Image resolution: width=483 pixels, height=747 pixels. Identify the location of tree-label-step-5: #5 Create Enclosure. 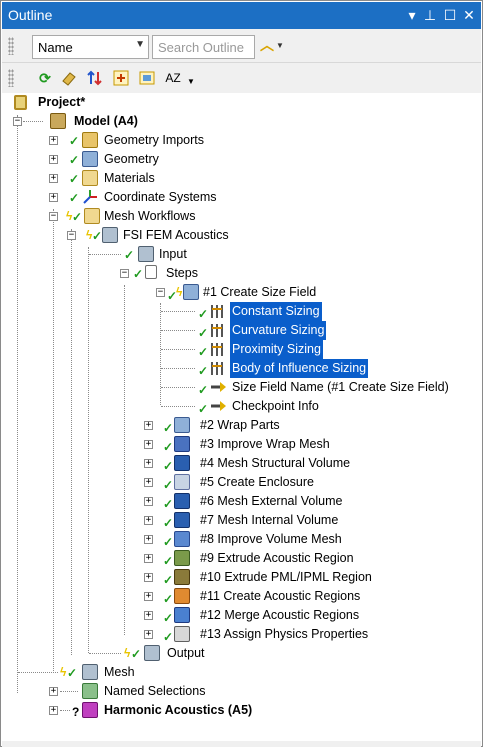
(257, 482).